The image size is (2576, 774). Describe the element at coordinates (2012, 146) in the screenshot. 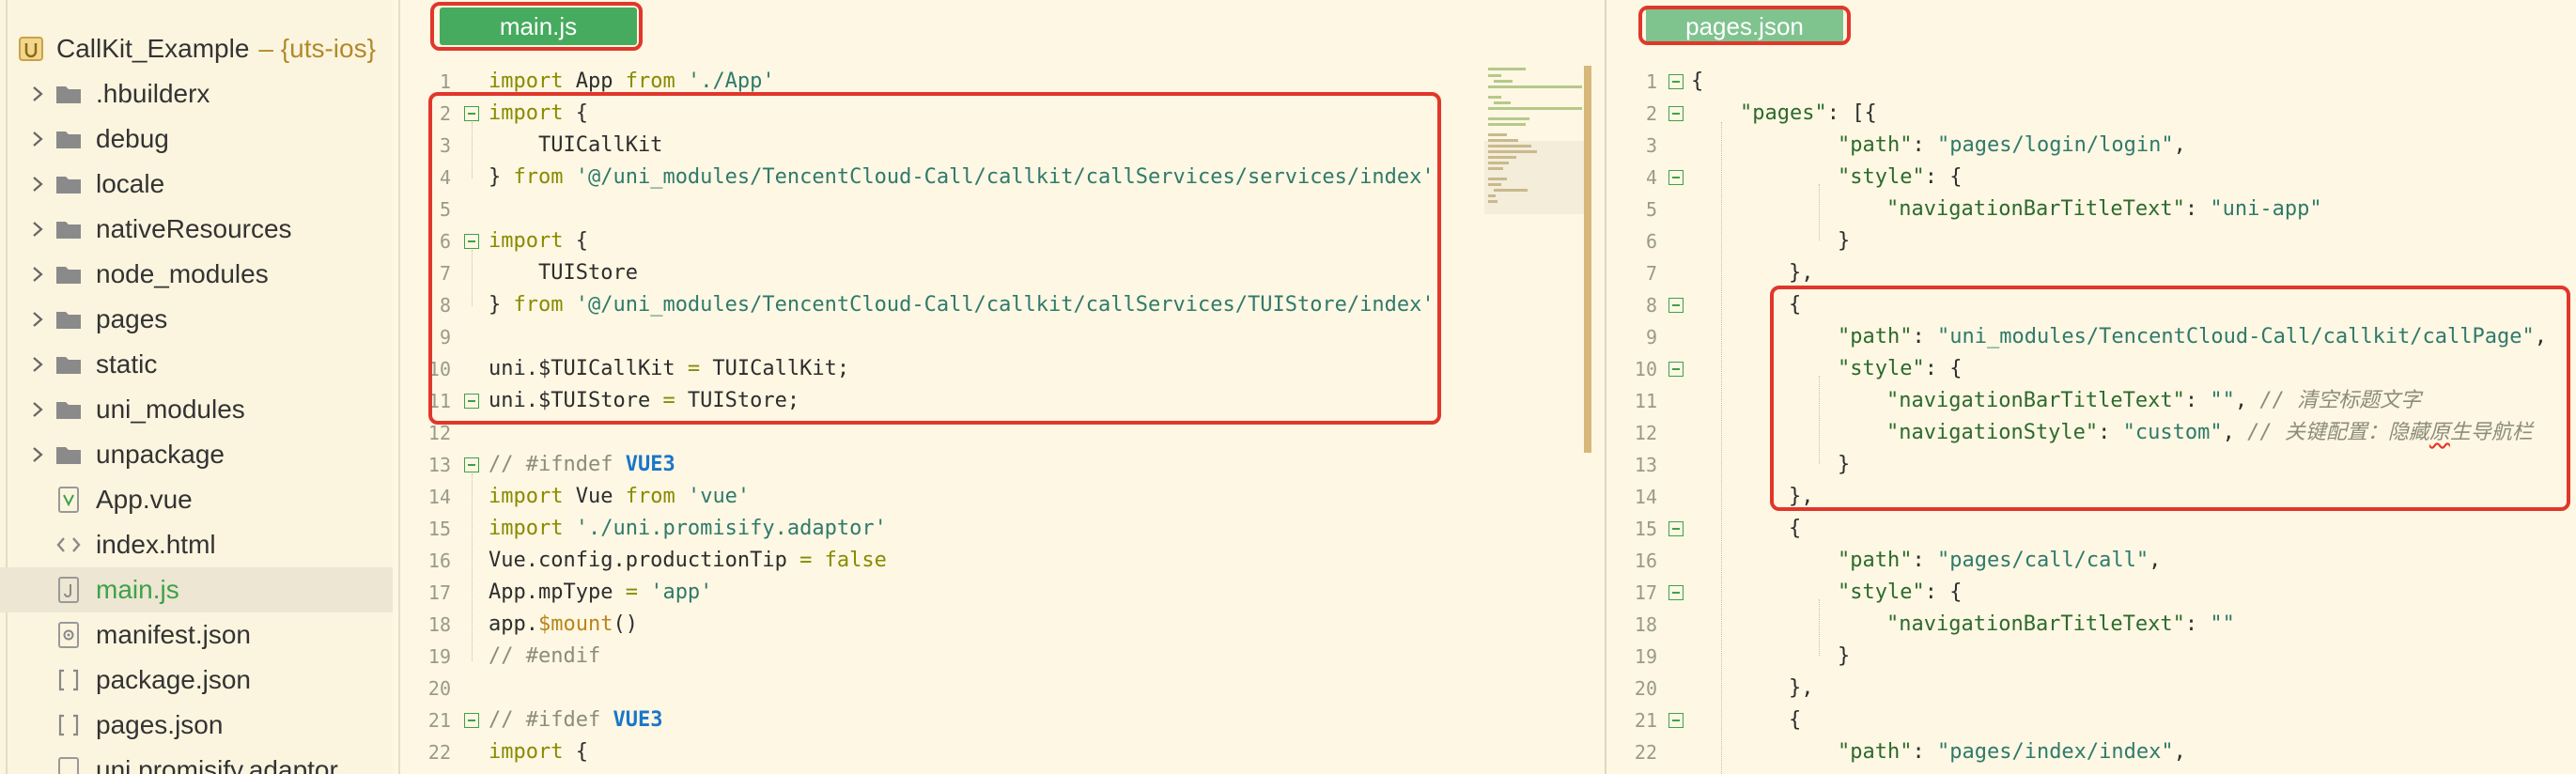

I see `code-line: "path": "pages/login/login",` at that location.